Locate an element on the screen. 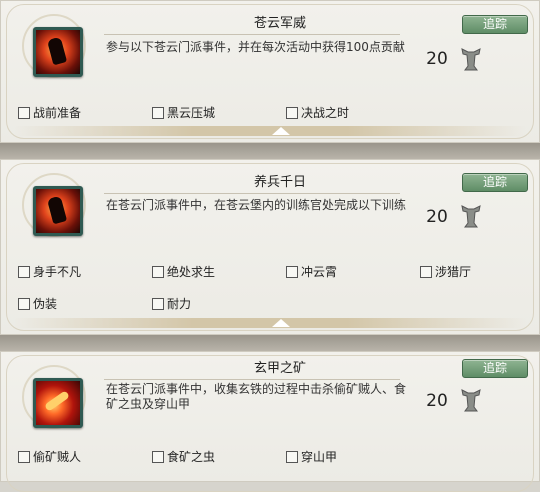 Image resolution: width=540 pixels, height=492 pixels. objective-label: 战前准备 is located at coordinates (57, 113).